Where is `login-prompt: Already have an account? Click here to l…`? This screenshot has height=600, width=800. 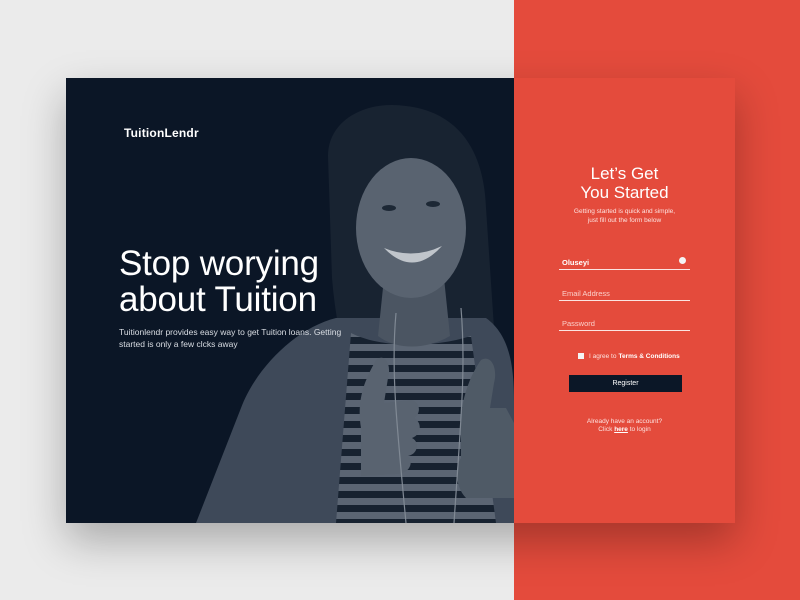
login-prompt: Already have an account? Click here to l… is located at coordinates (624, 426).